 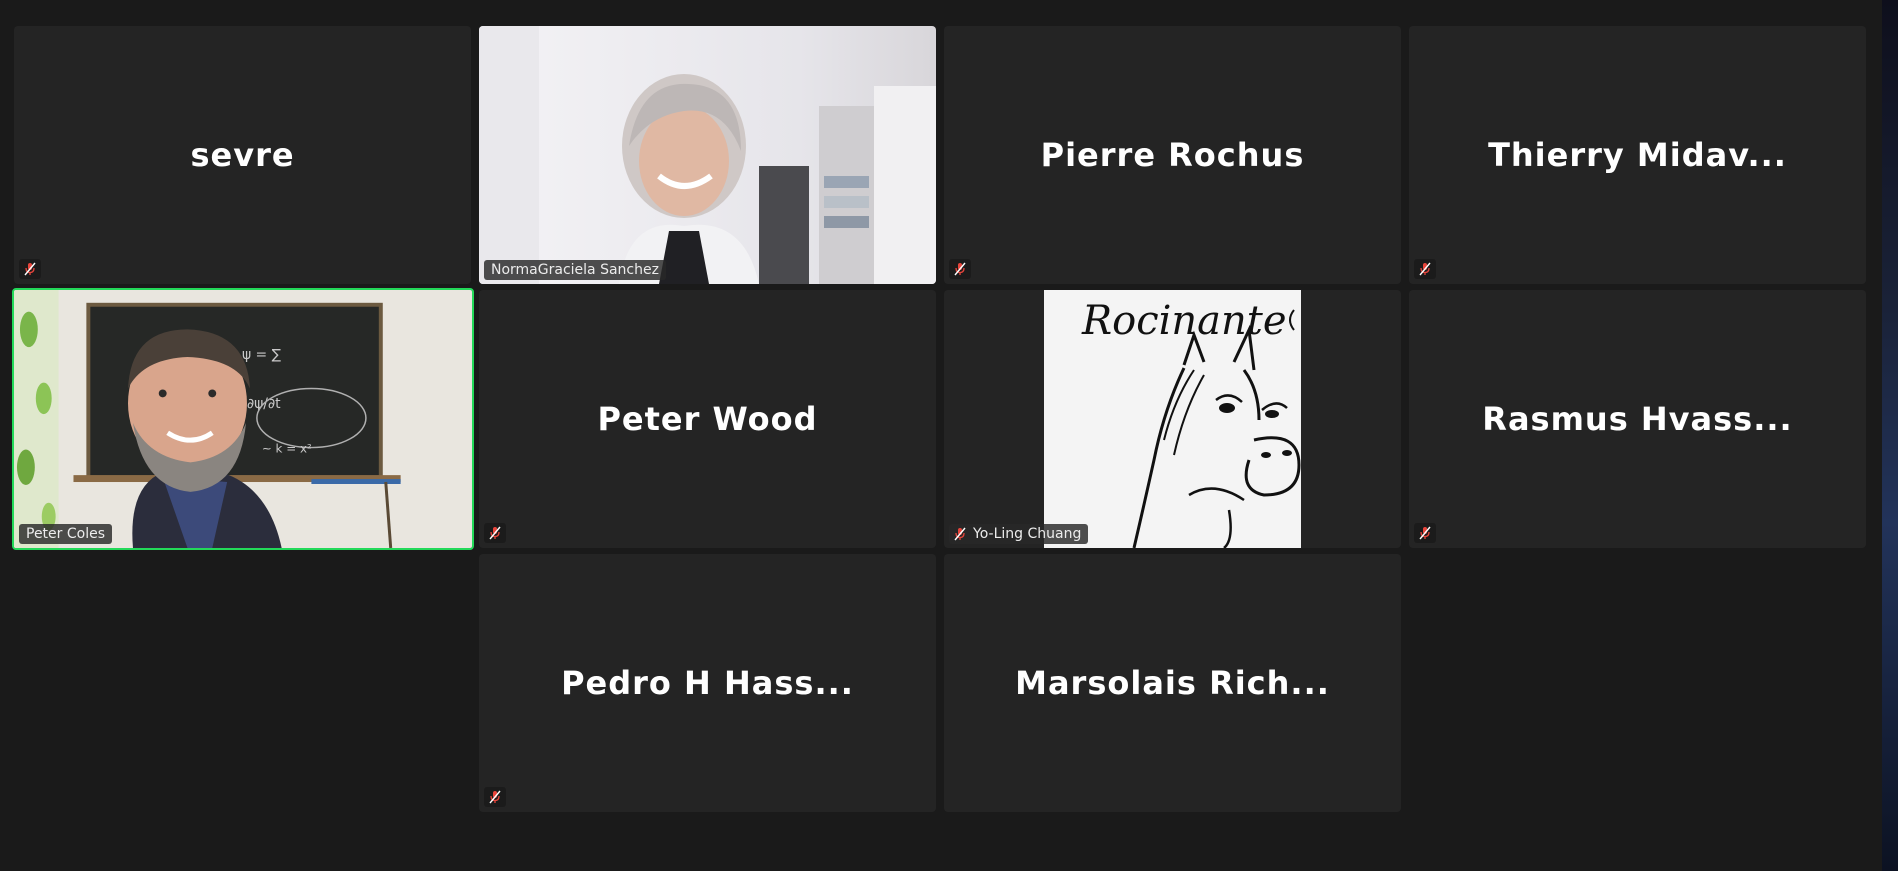 I want to click on participant-name-label: Yo-Ling Chuang, so click(x=1019, y=534).